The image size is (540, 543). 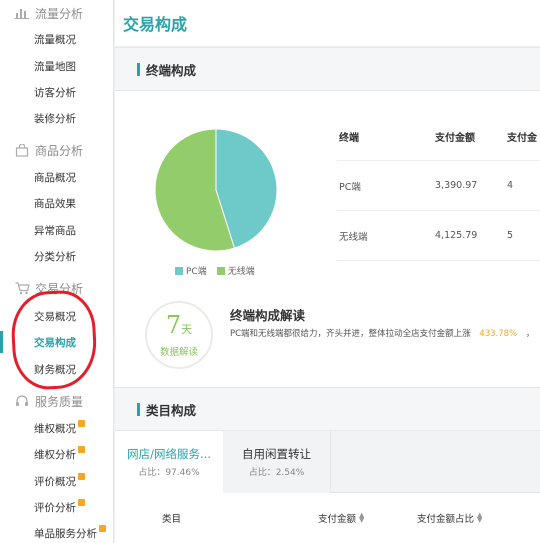 What do you see at coordinates (59, 288) in the screenshot?
I see `sidebar-section-title: 交易分析` at bounding box center [59, 288].